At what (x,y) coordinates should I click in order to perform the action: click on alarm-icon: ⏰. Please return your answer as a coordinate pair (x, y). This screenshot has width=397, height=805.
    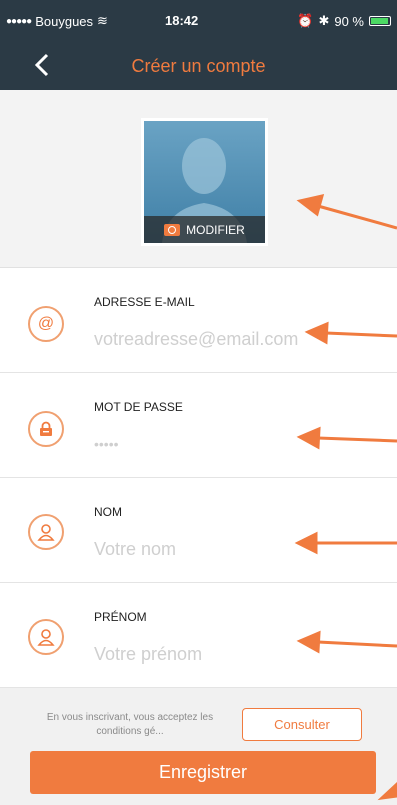
    Looking at the image, I should click on (305, 20).